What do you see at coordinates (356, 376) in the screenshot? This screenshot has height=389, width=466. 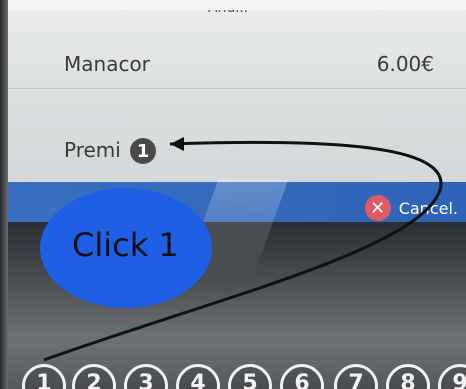 I see `key-7: 7` at bounding box center [356, 376].